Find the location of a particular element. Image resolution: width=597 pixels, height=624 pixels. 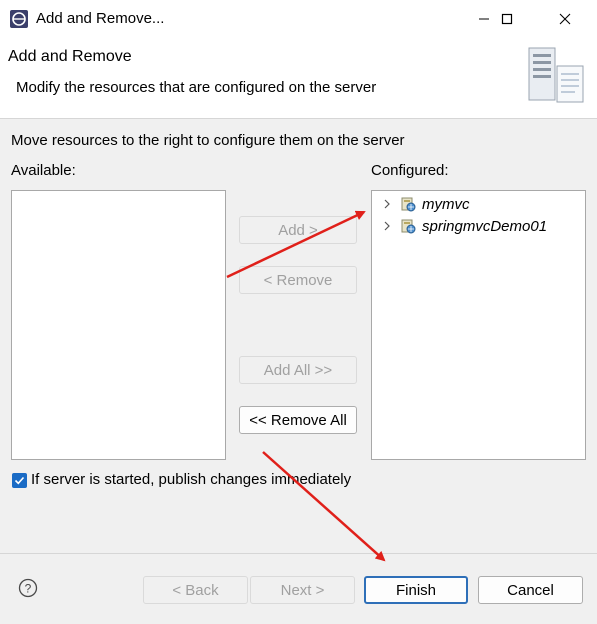

maximize-icon is located at coordinates (507, 19).